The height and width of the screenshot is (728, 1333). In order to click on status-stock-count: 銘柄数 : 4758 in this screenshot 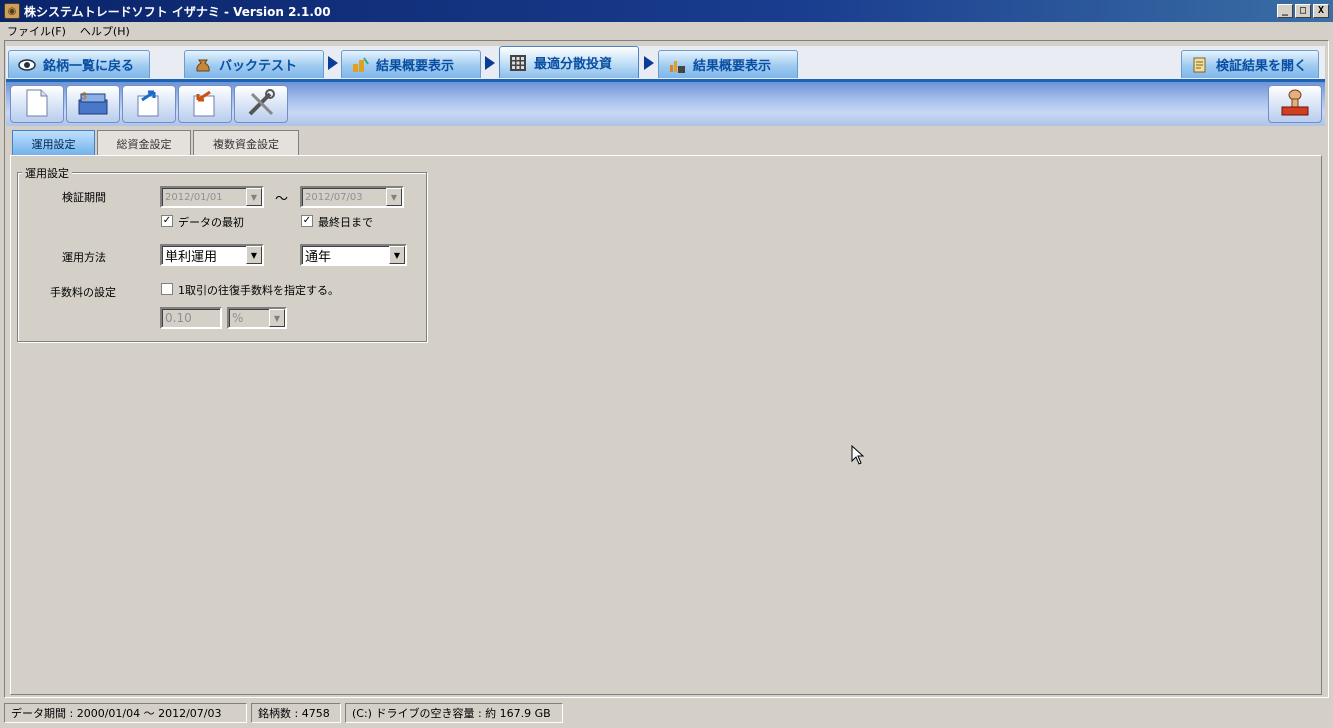, I will do `click(296, 713)`.